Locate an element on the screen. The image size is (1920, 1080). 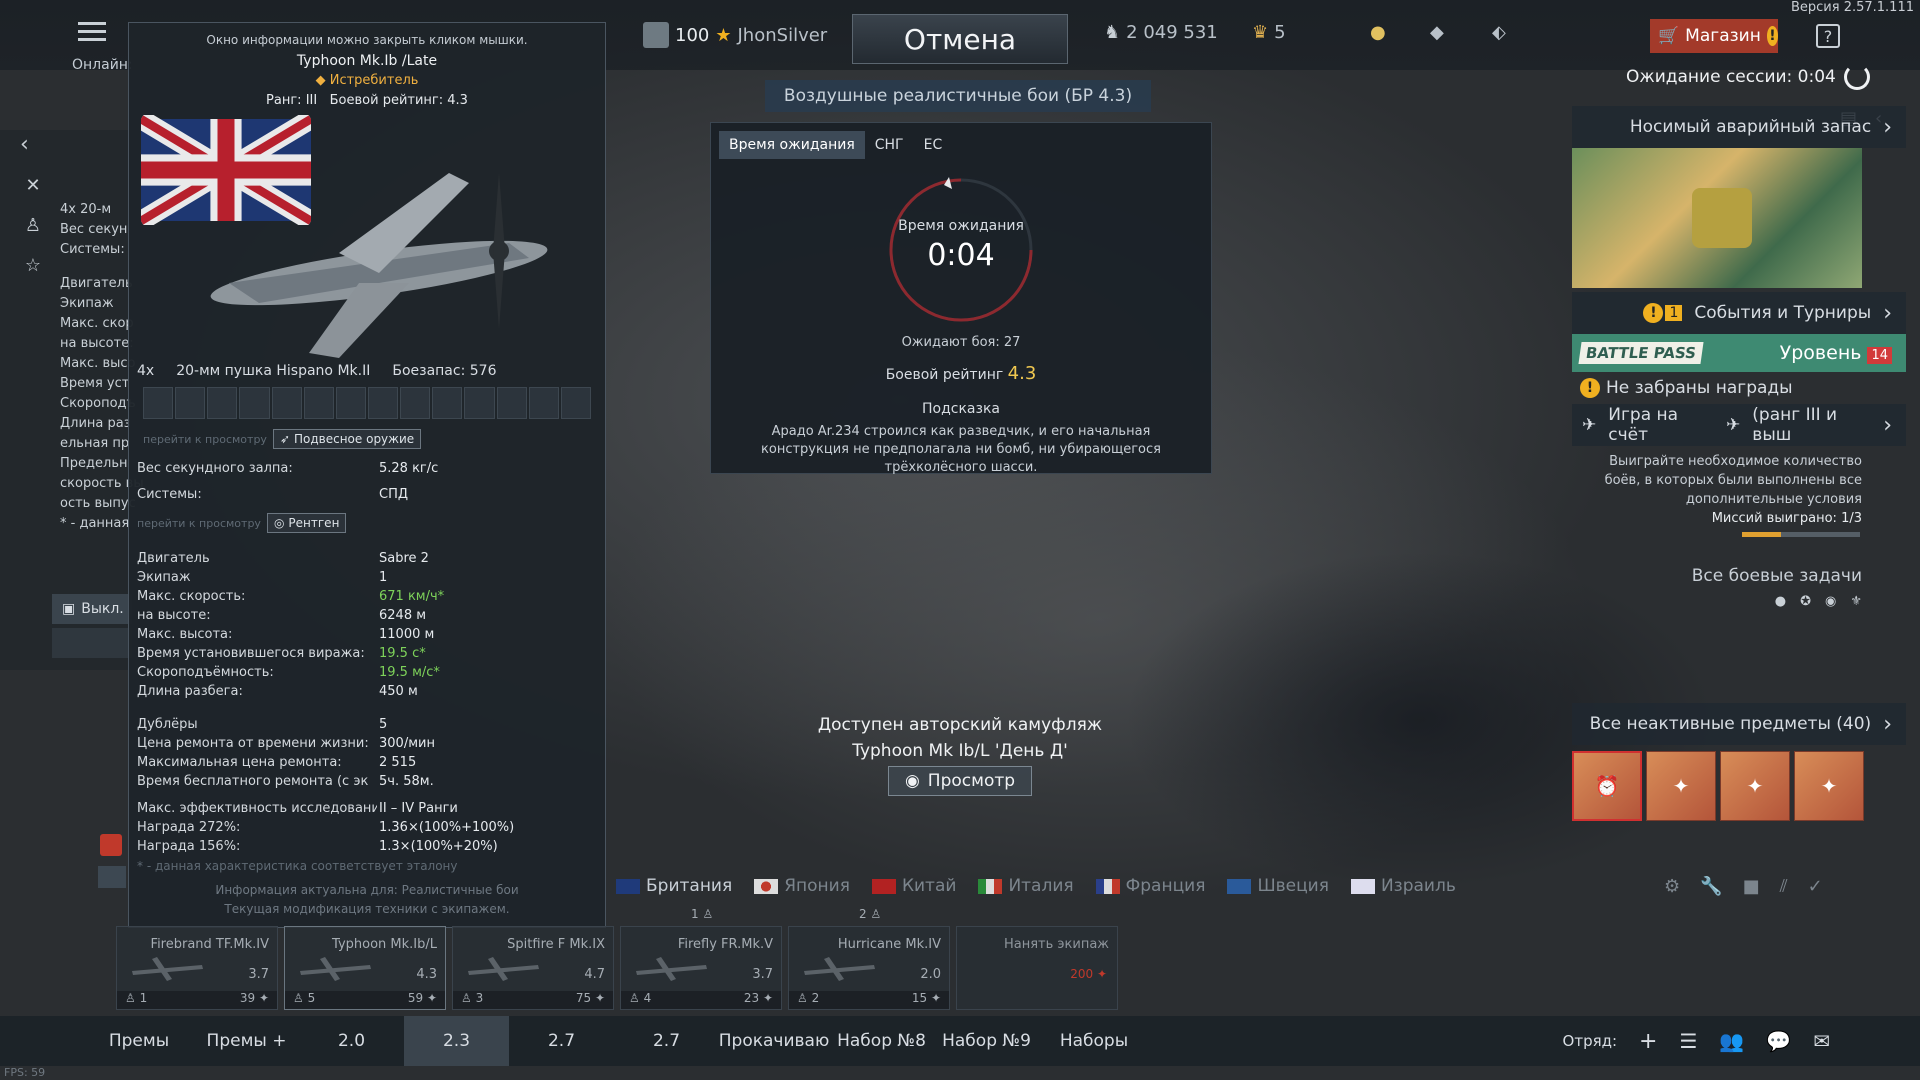
friends-icon: 👥 is located at coordinates (1731, 1041).